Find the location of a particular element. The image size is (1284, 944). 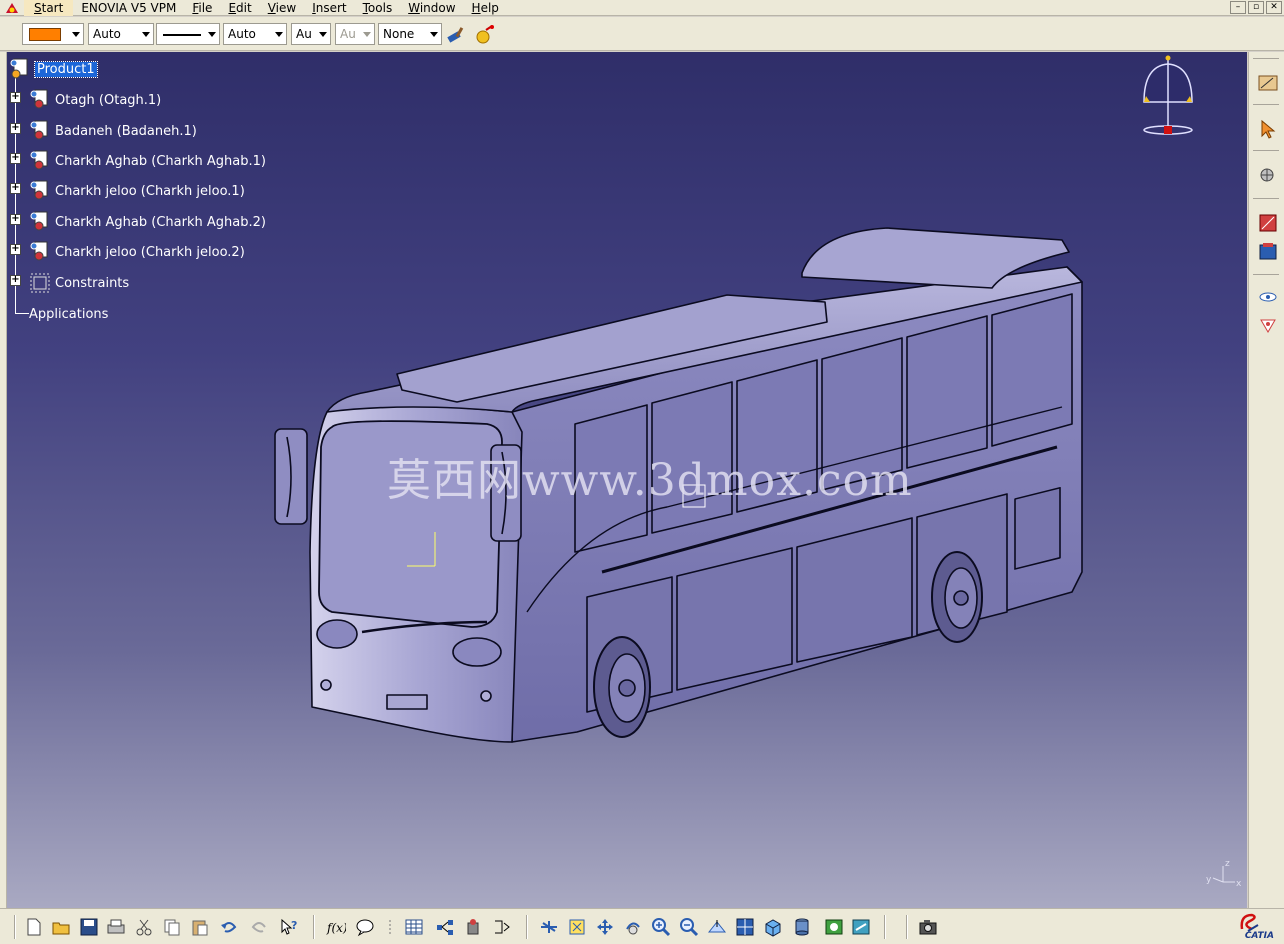

product-icon is located at coordinates (20, 69).